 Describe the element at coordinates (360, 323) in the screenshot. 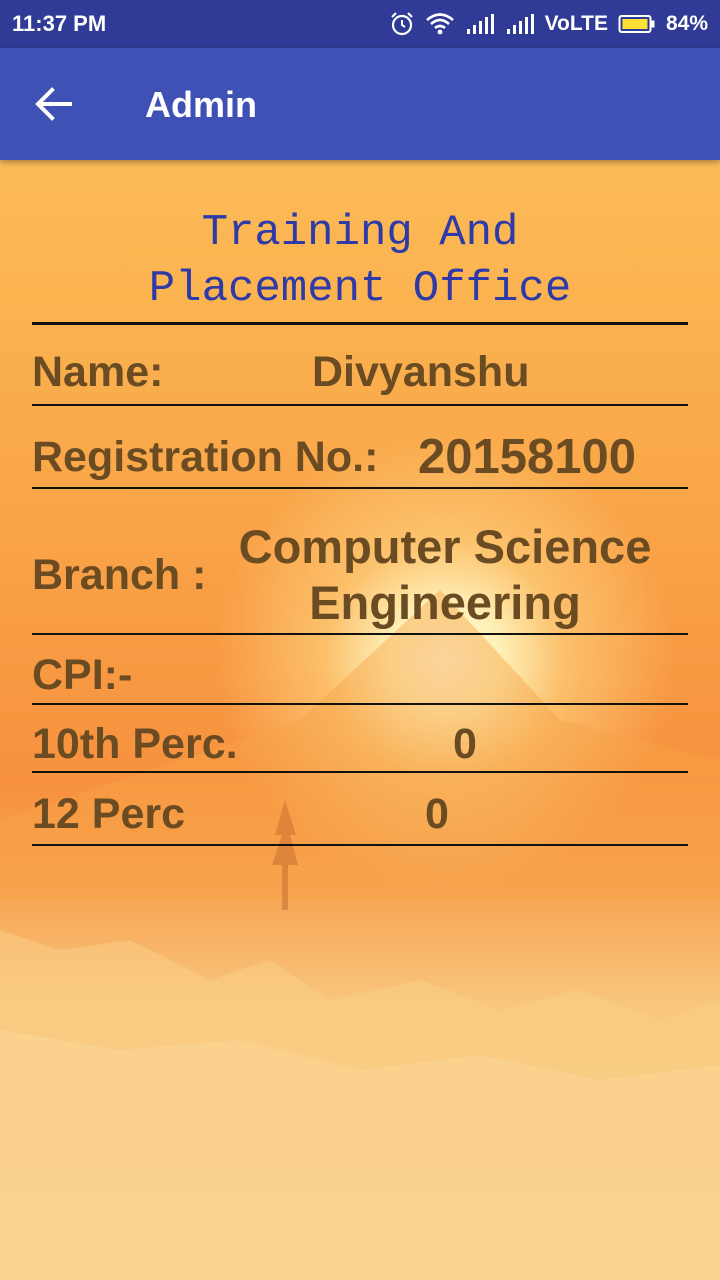

I see `title-divider` at that location.